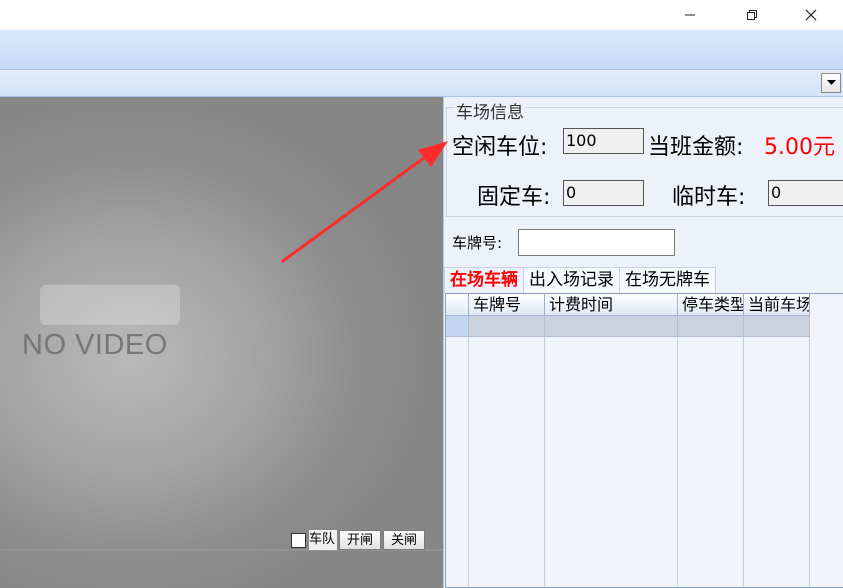 This screenshot has width=843, height=588. Describe the element at coordinates (805, 193) in the screenshot. I see `temp-car-field: 0` at that location.